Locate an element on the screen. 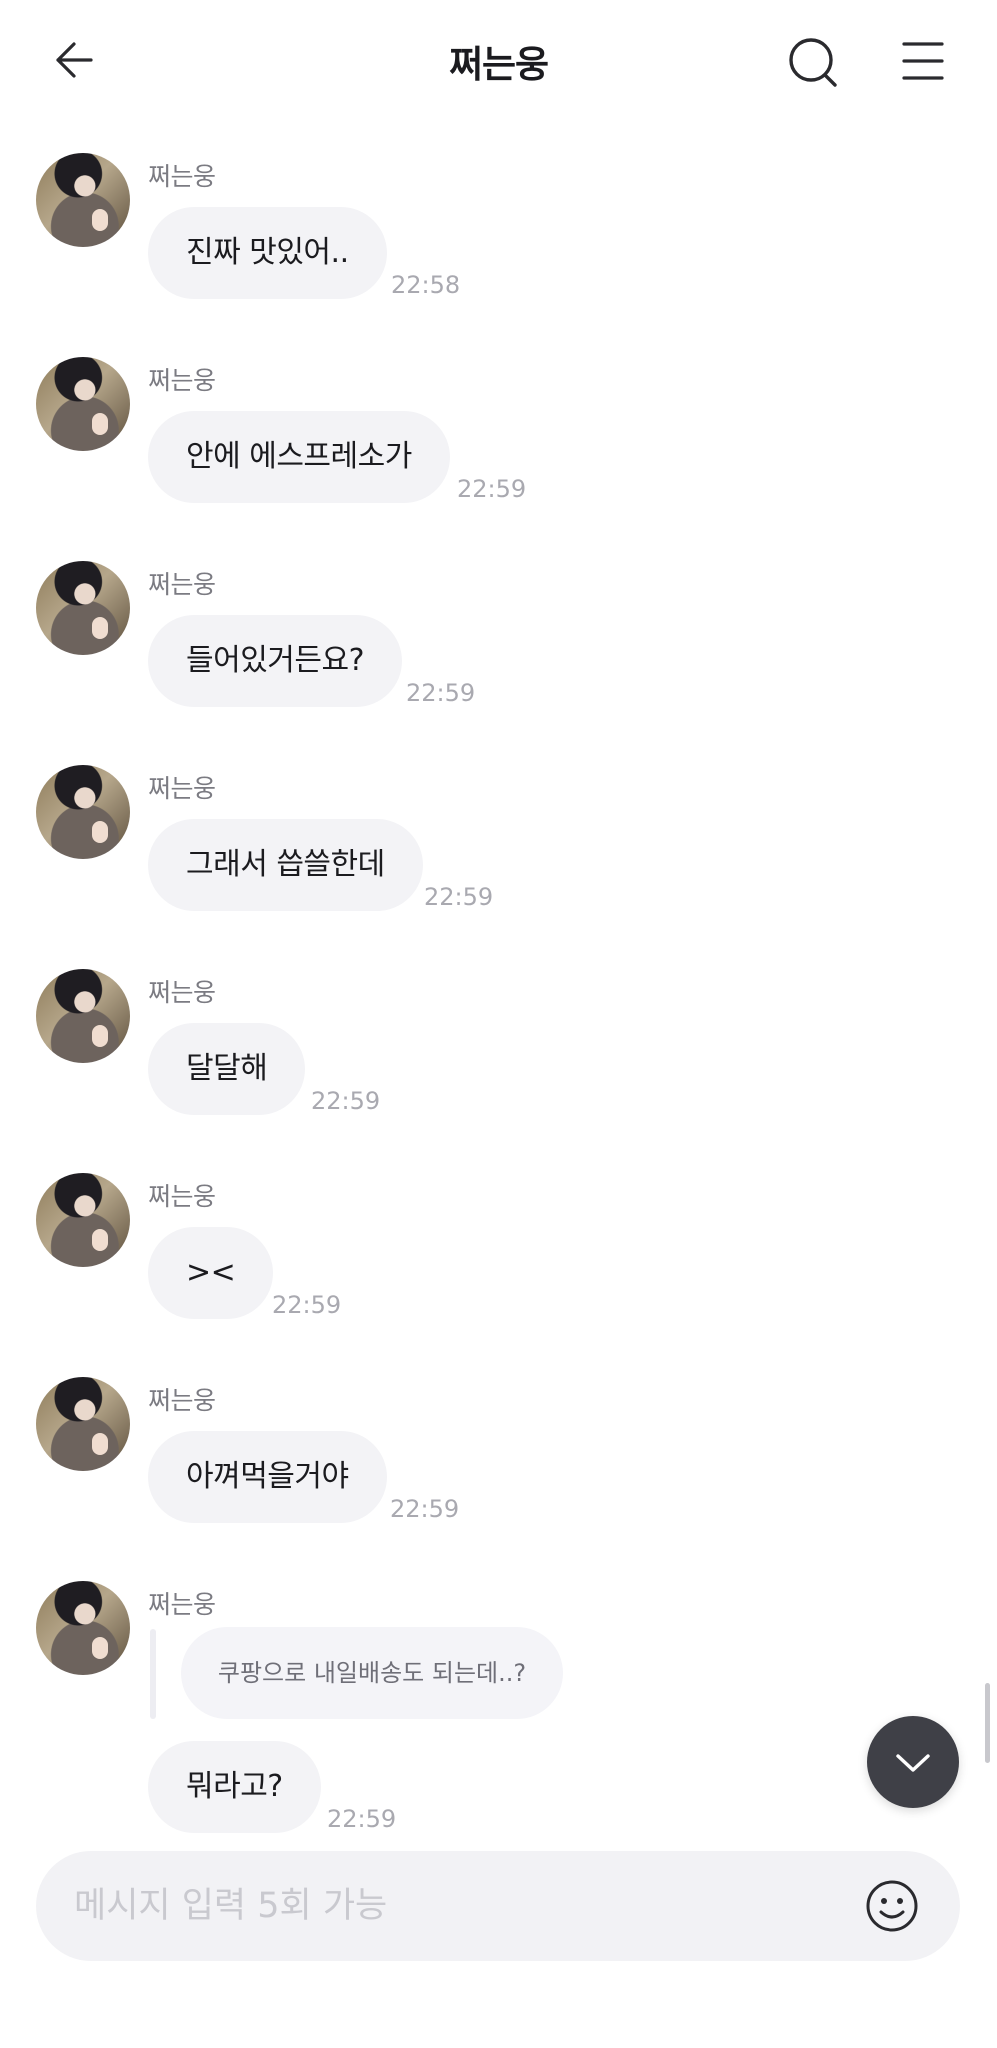  message-bubble: 들어있거든요? is located at coordinates (275, 661).